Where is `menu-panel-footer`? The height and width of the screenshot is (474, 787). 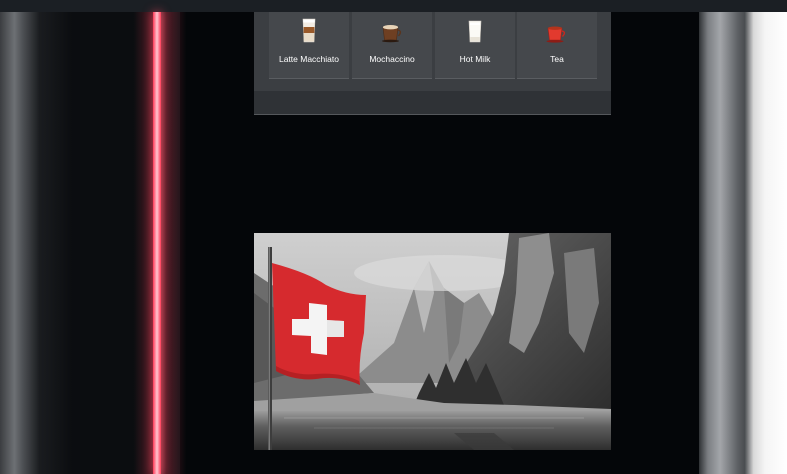 menu-panel-footer is located at coordinates (432, 102).